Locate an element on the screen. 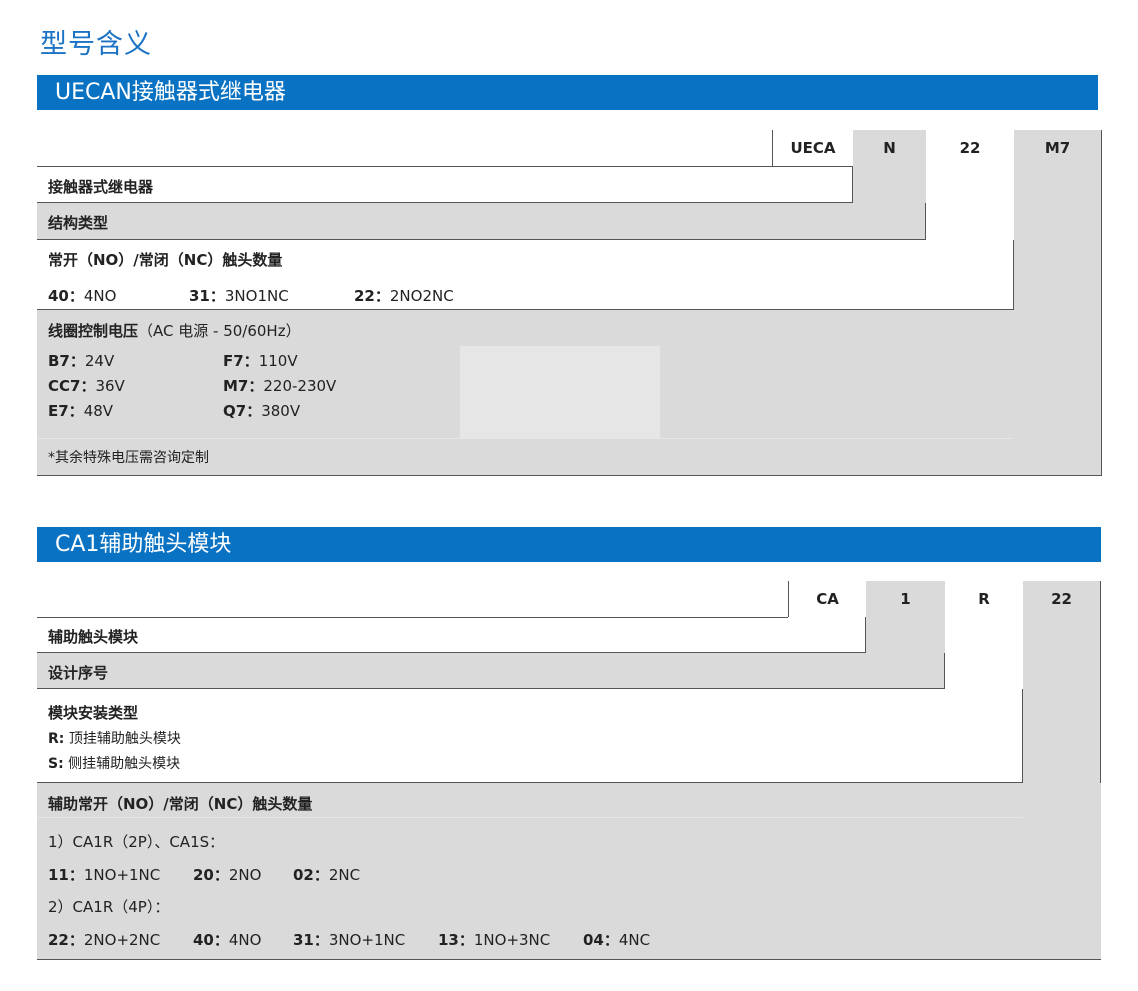  aux-40: 40：4NO is located at coordinates (227, 940).